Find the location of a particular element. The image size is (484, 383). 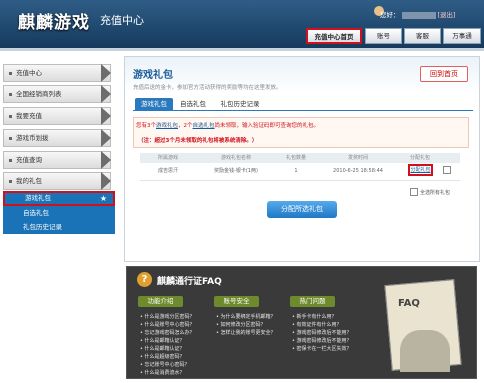

notice-text-part: 尚未领取，输入验证码即可查询您的礼包。 is located at coordinates (267, 126).